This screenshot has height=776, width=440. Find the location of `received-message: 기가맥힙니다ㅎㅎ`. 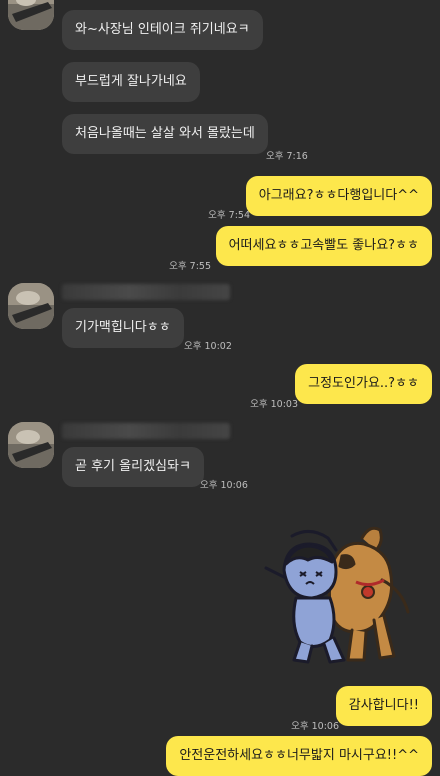

received-message: 기가맥힙니다ㅎㅎ is located at coordinates (123, 328).